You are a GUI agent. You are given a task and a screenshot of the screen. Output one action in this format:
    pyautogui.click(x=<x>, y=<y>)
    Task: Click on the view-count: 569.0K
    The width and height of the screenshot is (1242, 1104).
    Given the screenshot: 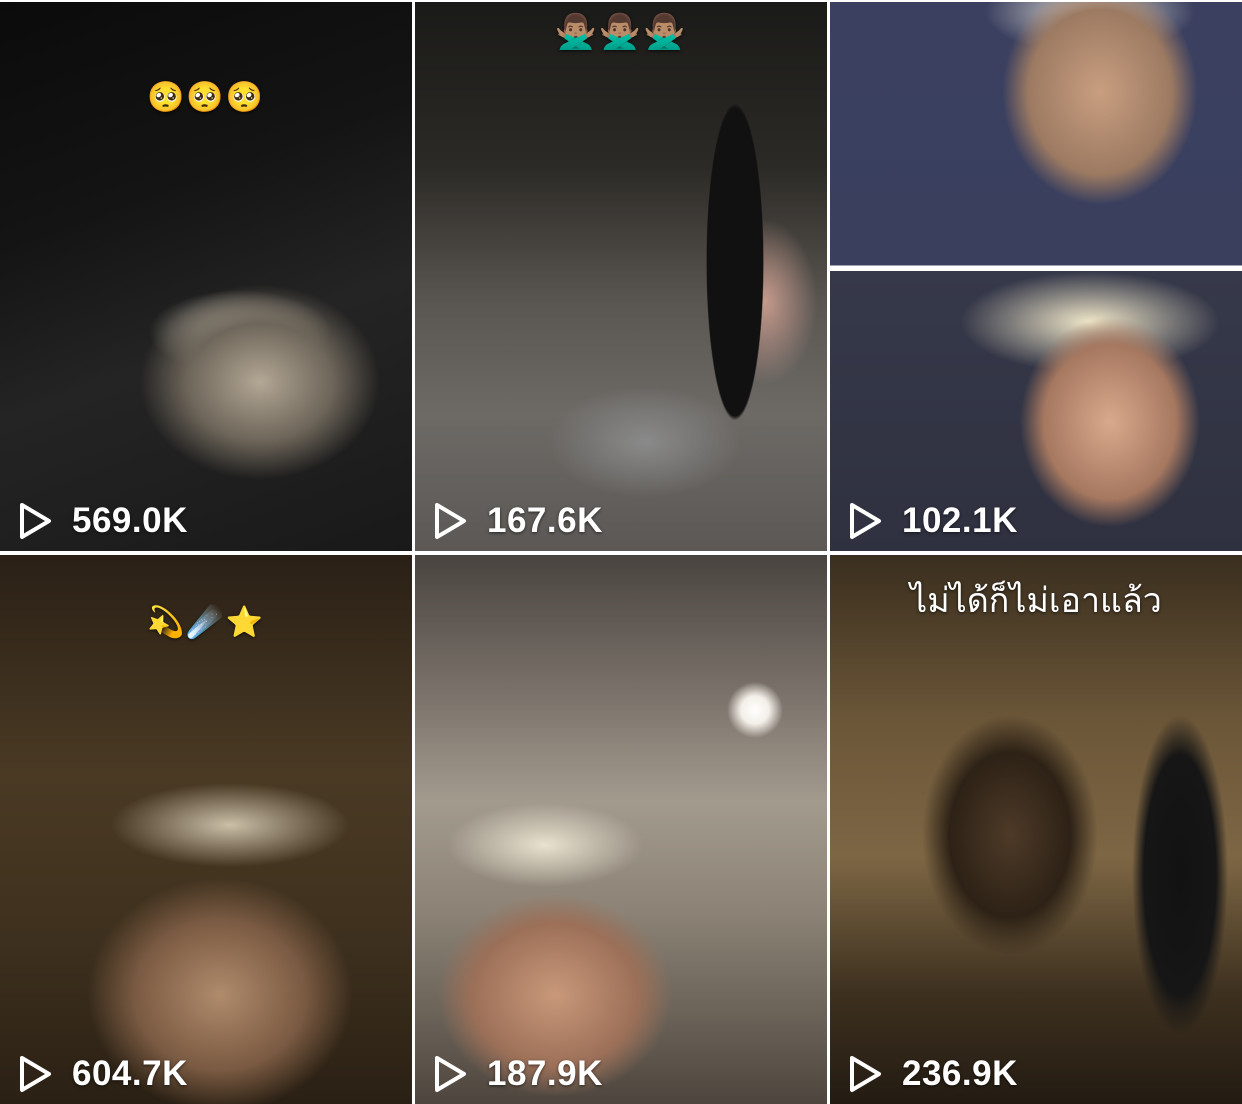 What is the action you would take?
    pyautogui.click(x=103, y=521)
    